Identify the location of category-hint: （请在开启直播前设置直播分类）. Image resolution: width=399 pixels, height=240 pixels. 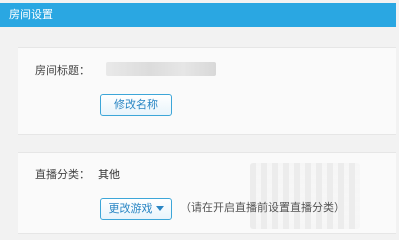
(262, 207).